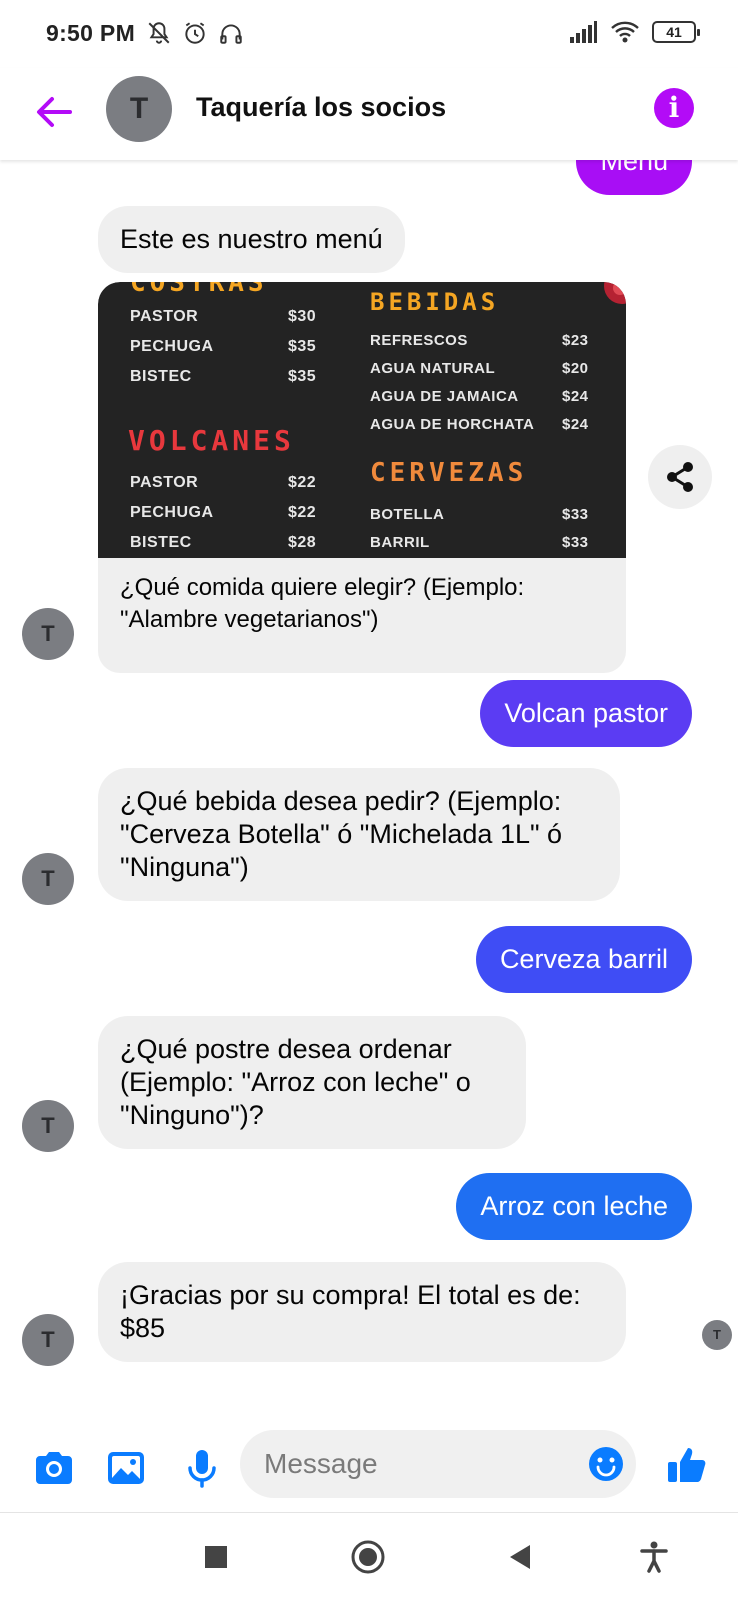  What do you see at coordinates (302, 316) in the screenshot?
I see `menu-item-price: $30` at bounding box center [302, 316].